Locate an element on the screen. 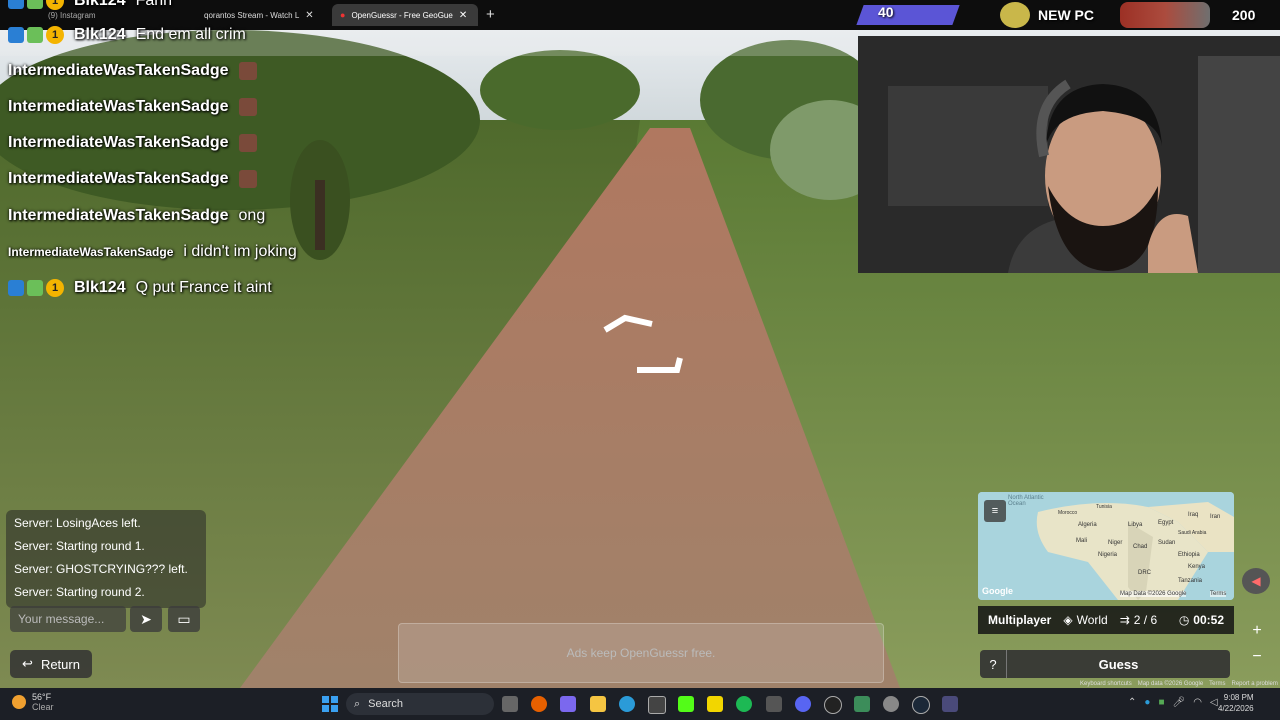  wifi-icon: ◠ is located at coordinates (1197, 702).